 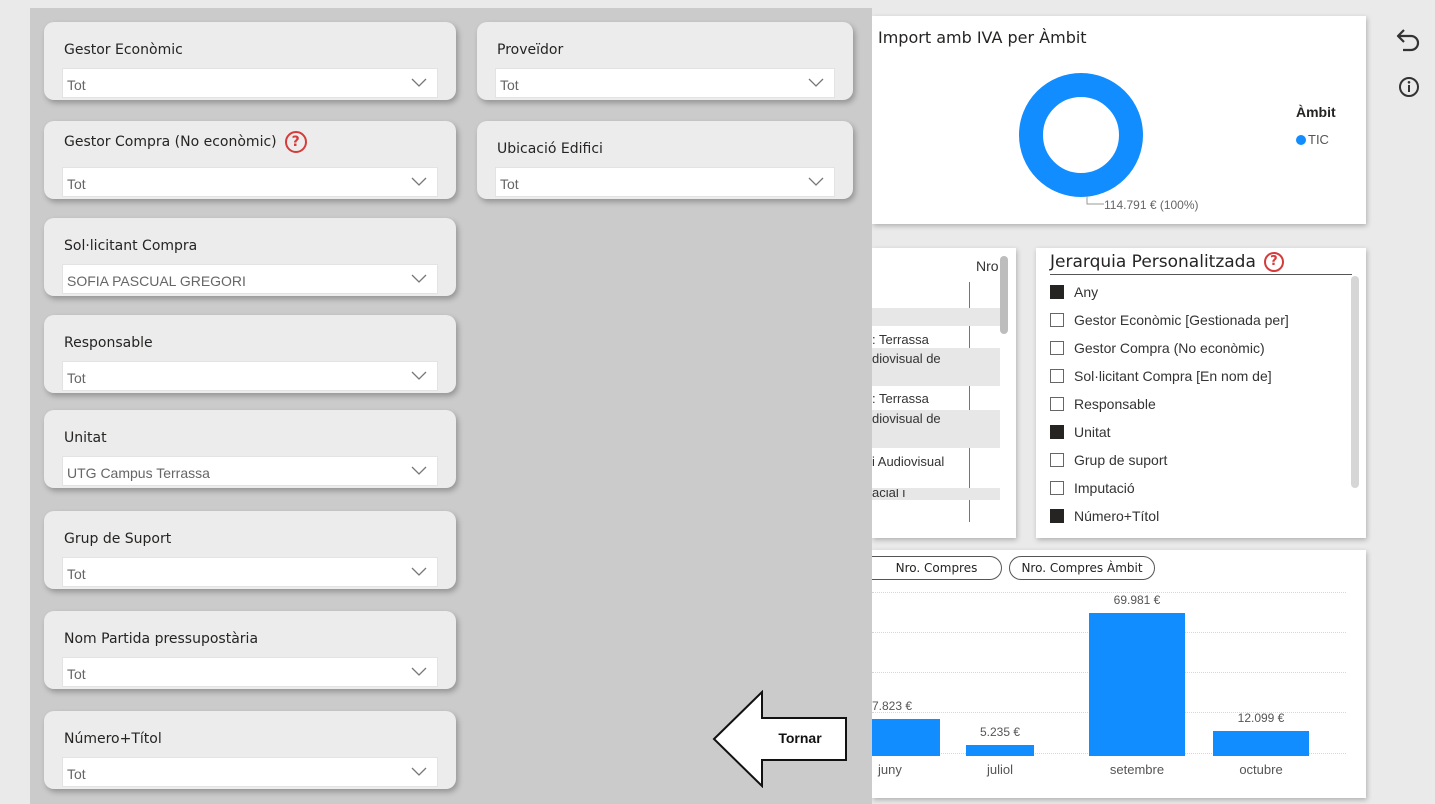 I want to click on hierarchy-item: Gestor Compra (No econòmic), so click(x=1157, y=348).